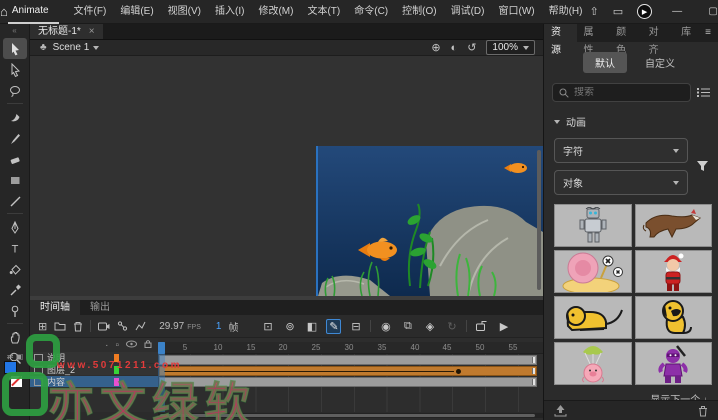 The height and width of the screenshot is (420, 718). Describe the element at coordinates (94, 381) in the screenshot. I see `layer-row-3-selected: 内容` at that location.